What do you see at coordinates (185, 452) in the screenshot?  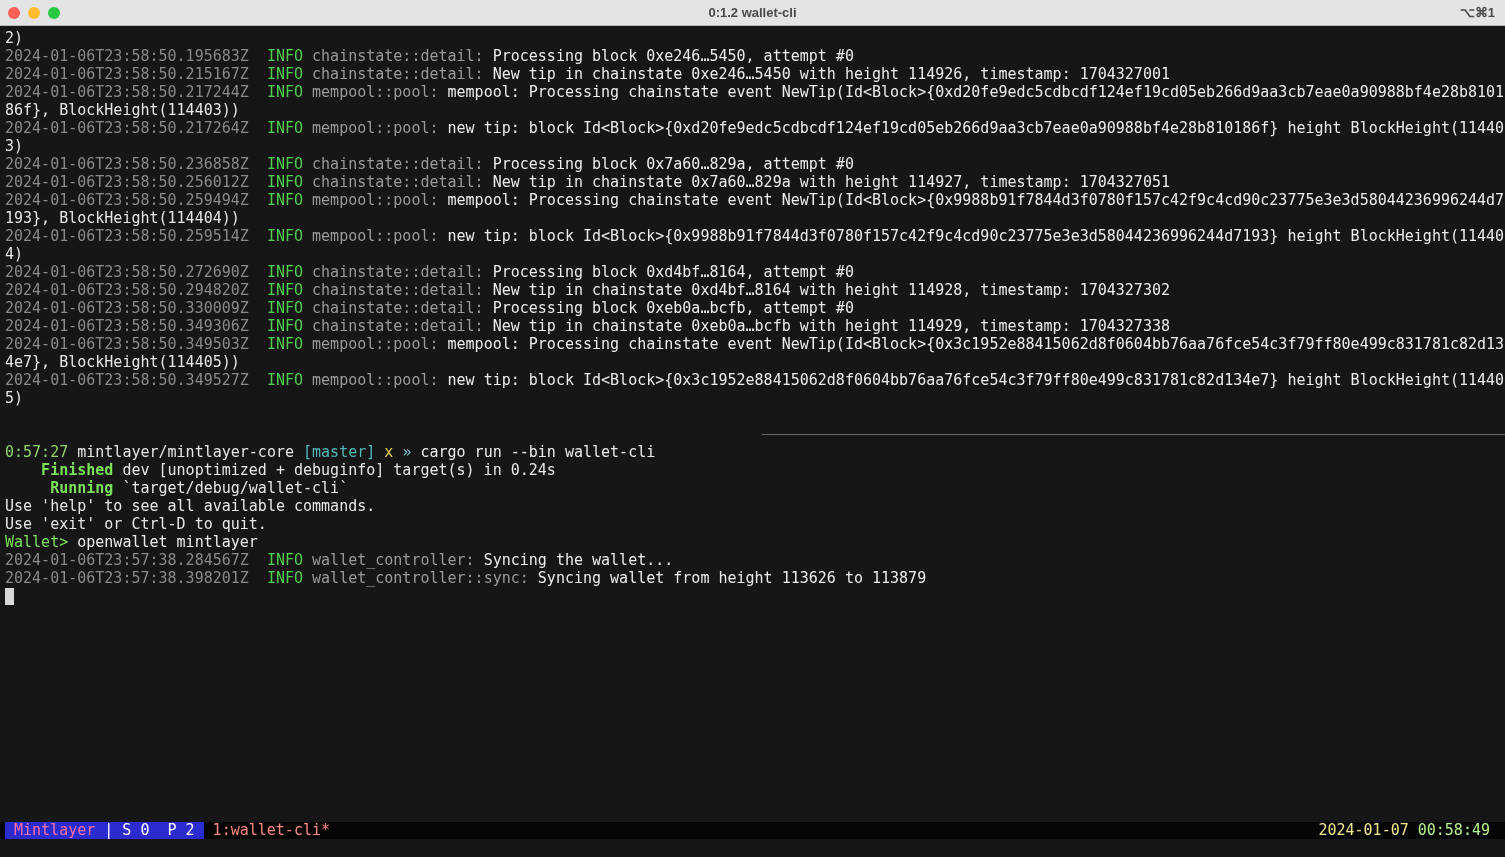 I see `prompt-path: mintlayer/mintlayer-core` at bounding box center [185, 452].